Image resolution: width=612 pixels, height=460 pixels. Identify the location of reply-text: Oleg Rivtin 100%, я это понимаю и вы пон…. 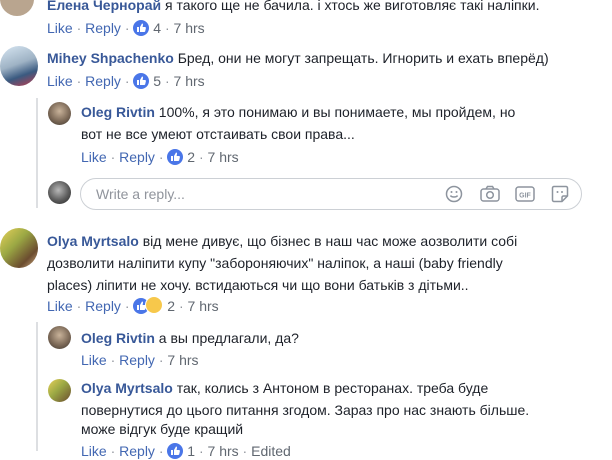
(298, 112).